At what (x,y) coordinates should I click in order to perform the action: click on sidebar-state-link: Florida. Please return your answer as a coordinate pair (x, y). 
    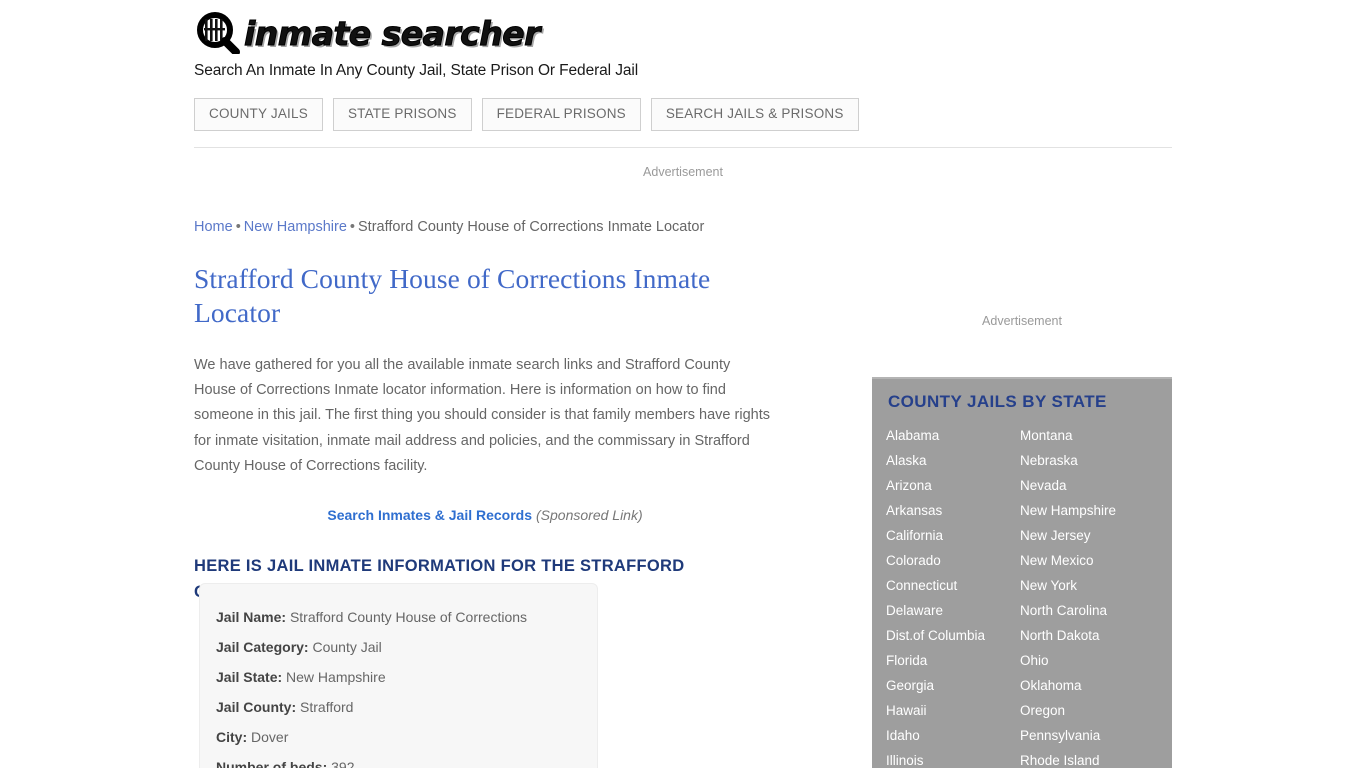
    Looking at the image, I should click on (953, 660).